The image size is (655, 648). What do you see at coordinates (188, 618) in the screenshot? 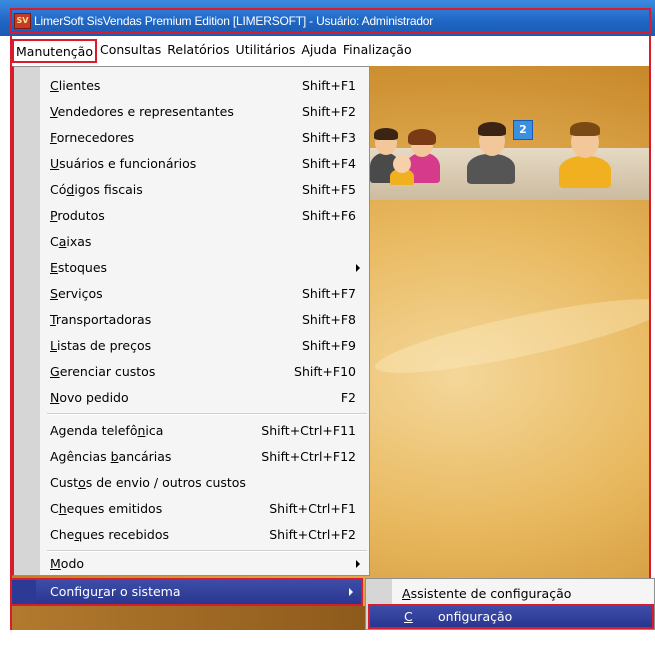
I see `desktop-bottom-strip` at bounding box center [188, 618].